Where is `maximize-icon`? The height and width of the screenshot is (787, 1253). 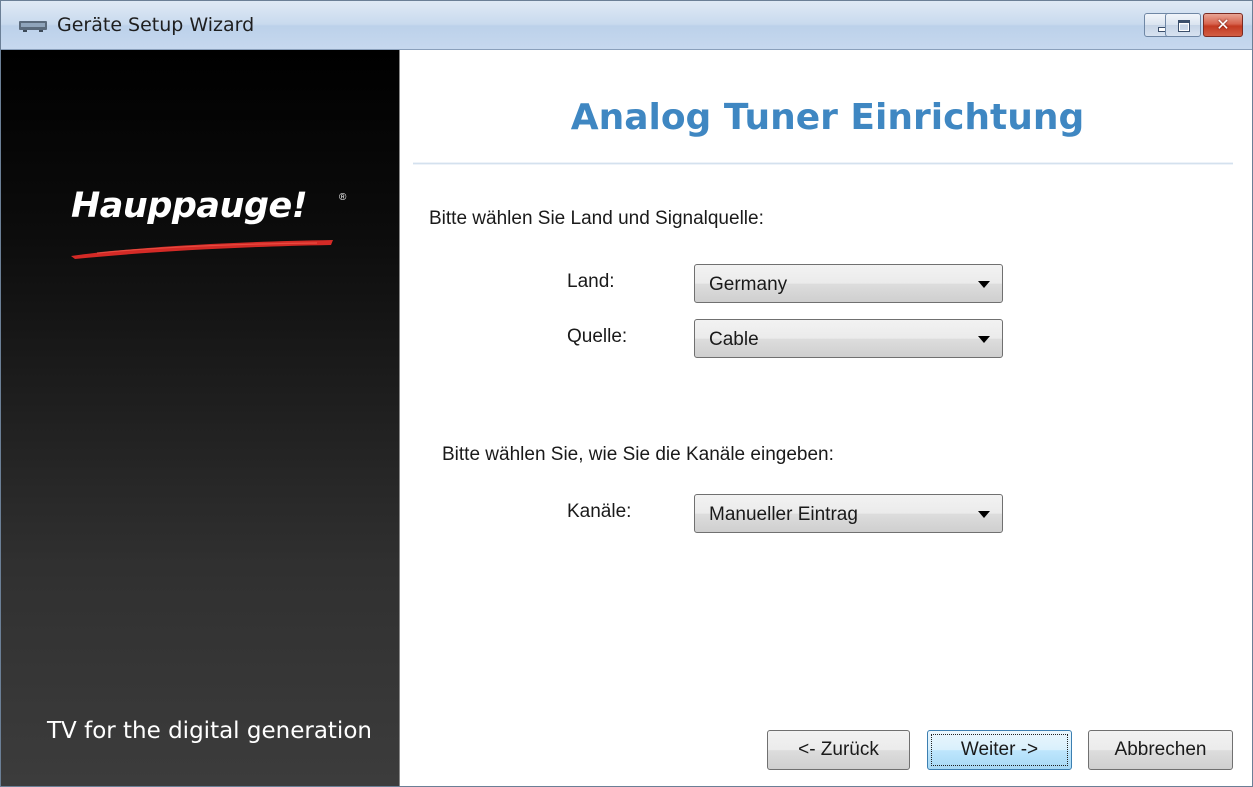
maximize-icon is located at coordinates (1184, 26).